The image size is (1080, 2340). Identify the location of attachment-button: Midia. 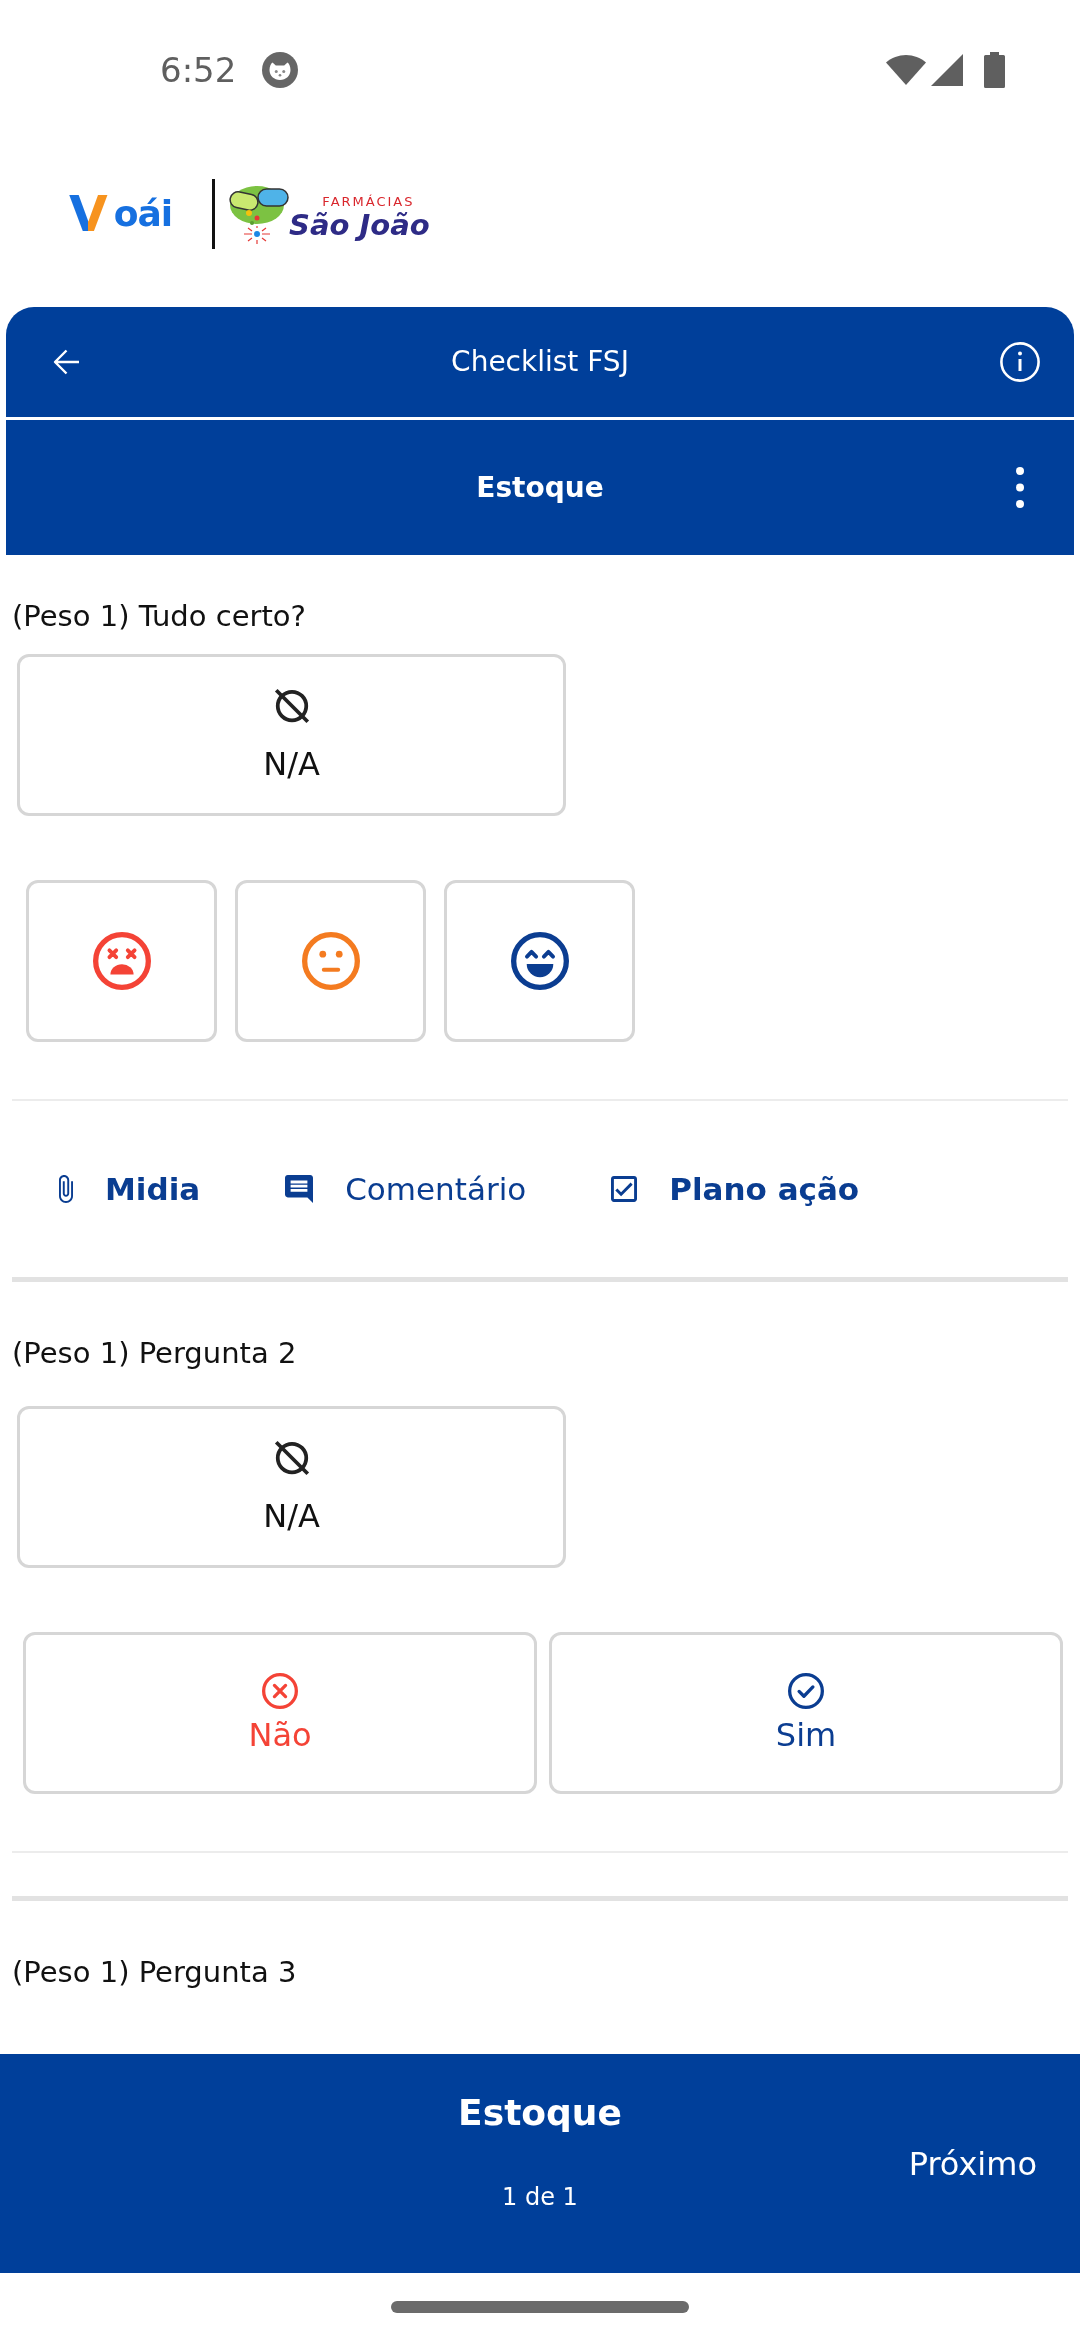
(130, 1189).